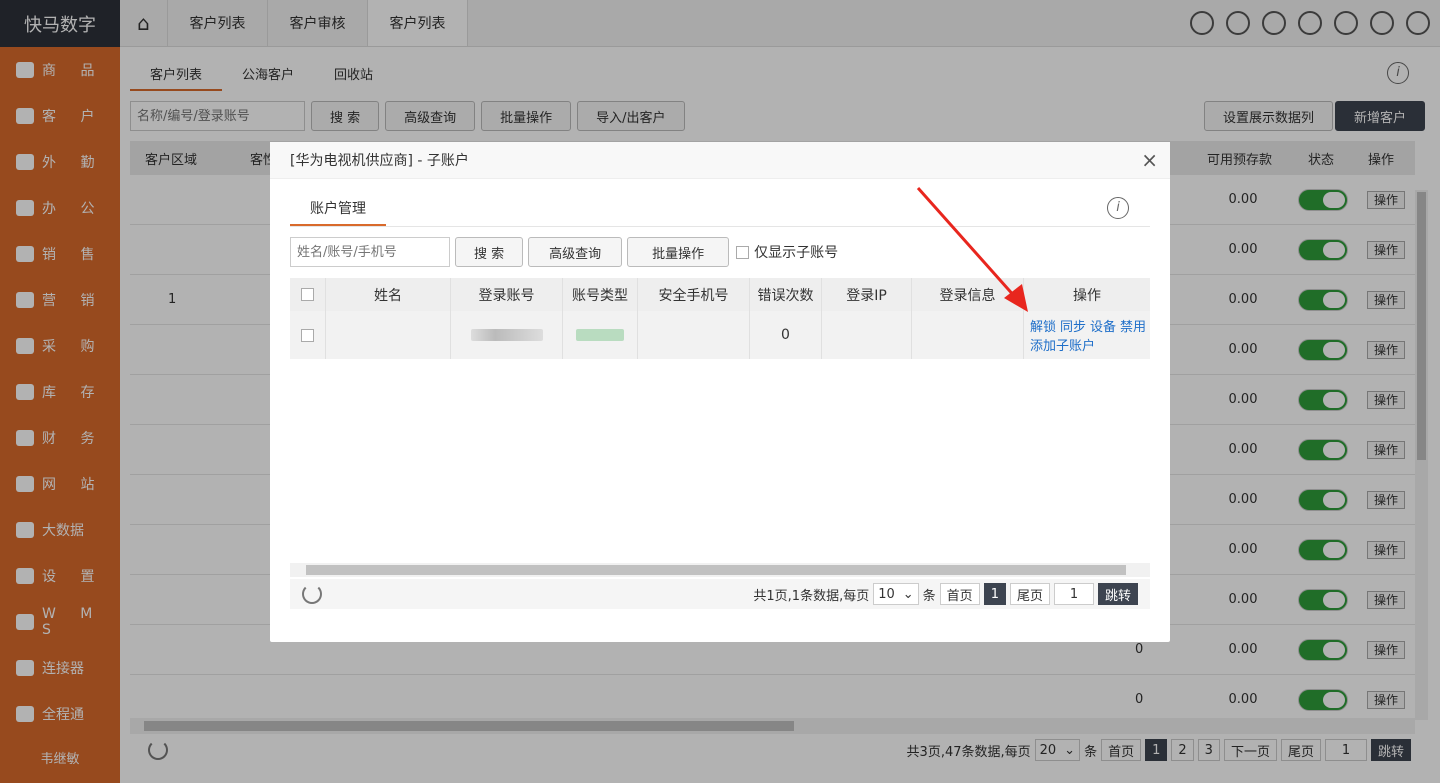  I want to click on select-all-checkbox, so click(307, 294).